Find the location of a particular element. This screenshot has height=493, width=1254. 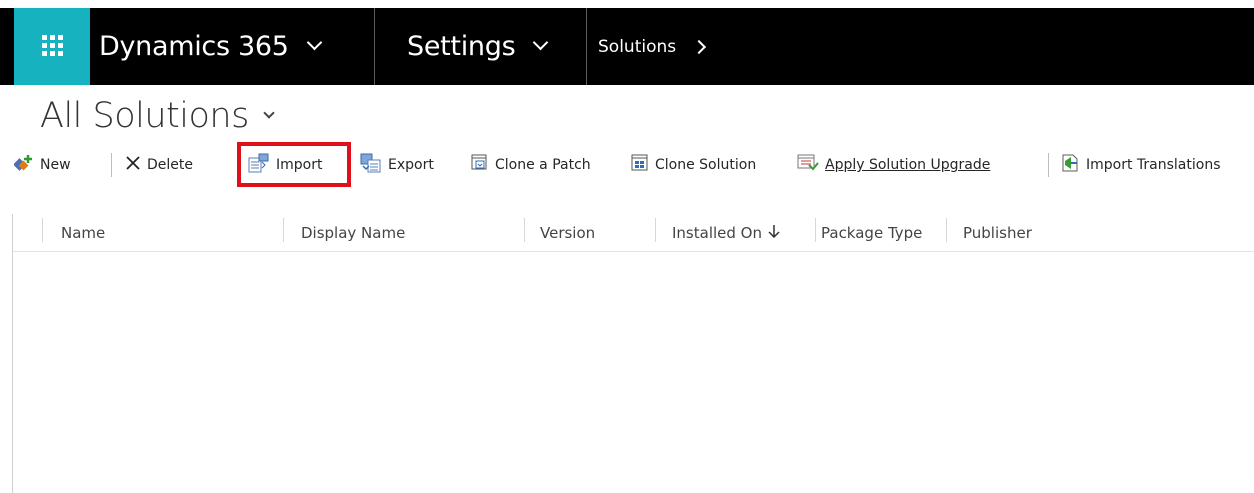

app-switcher: Dynamics 365 is located at coordinates (232, 46).